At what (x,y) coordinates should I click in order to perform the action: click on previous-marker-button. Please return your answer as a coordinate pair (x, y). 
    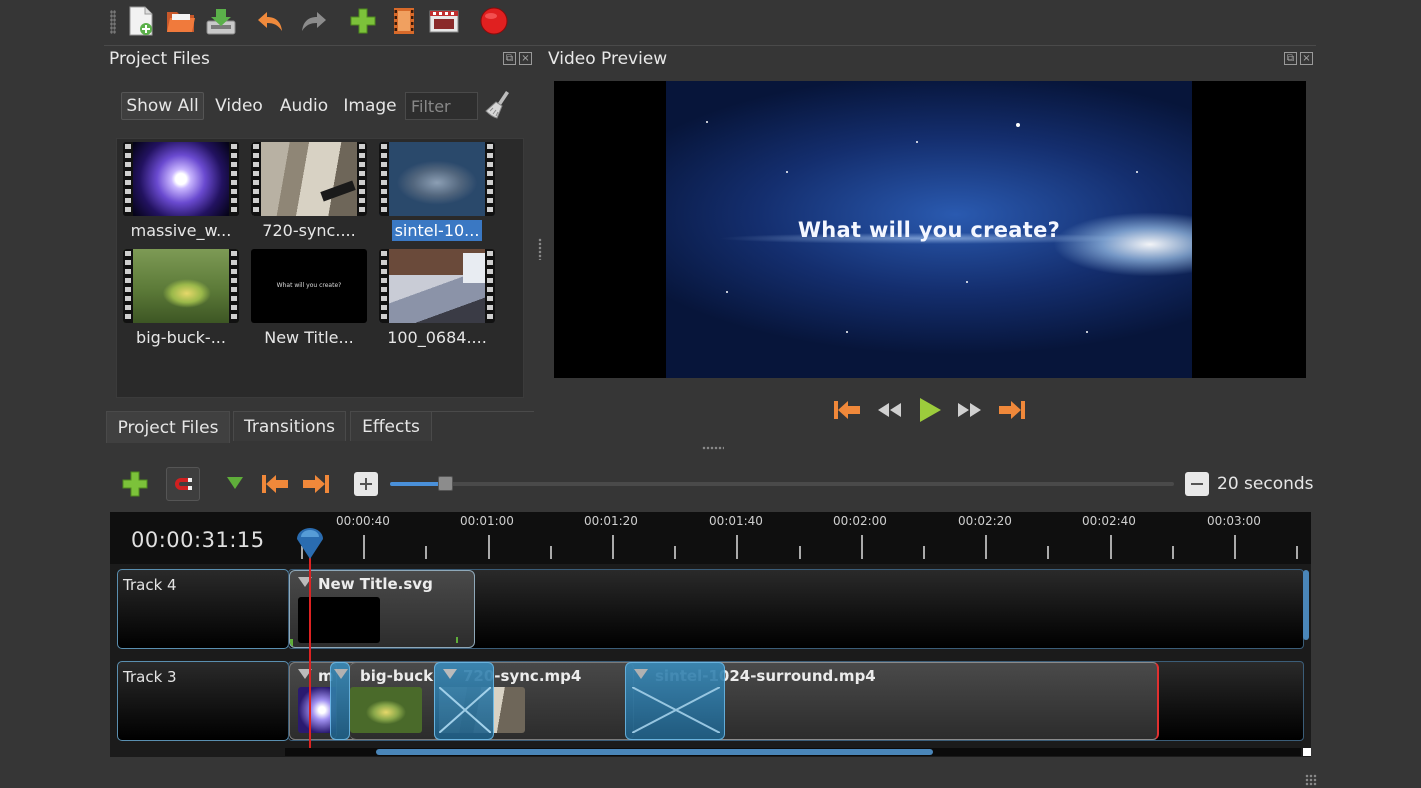
    Looking at the image, I should click on (275, 484).